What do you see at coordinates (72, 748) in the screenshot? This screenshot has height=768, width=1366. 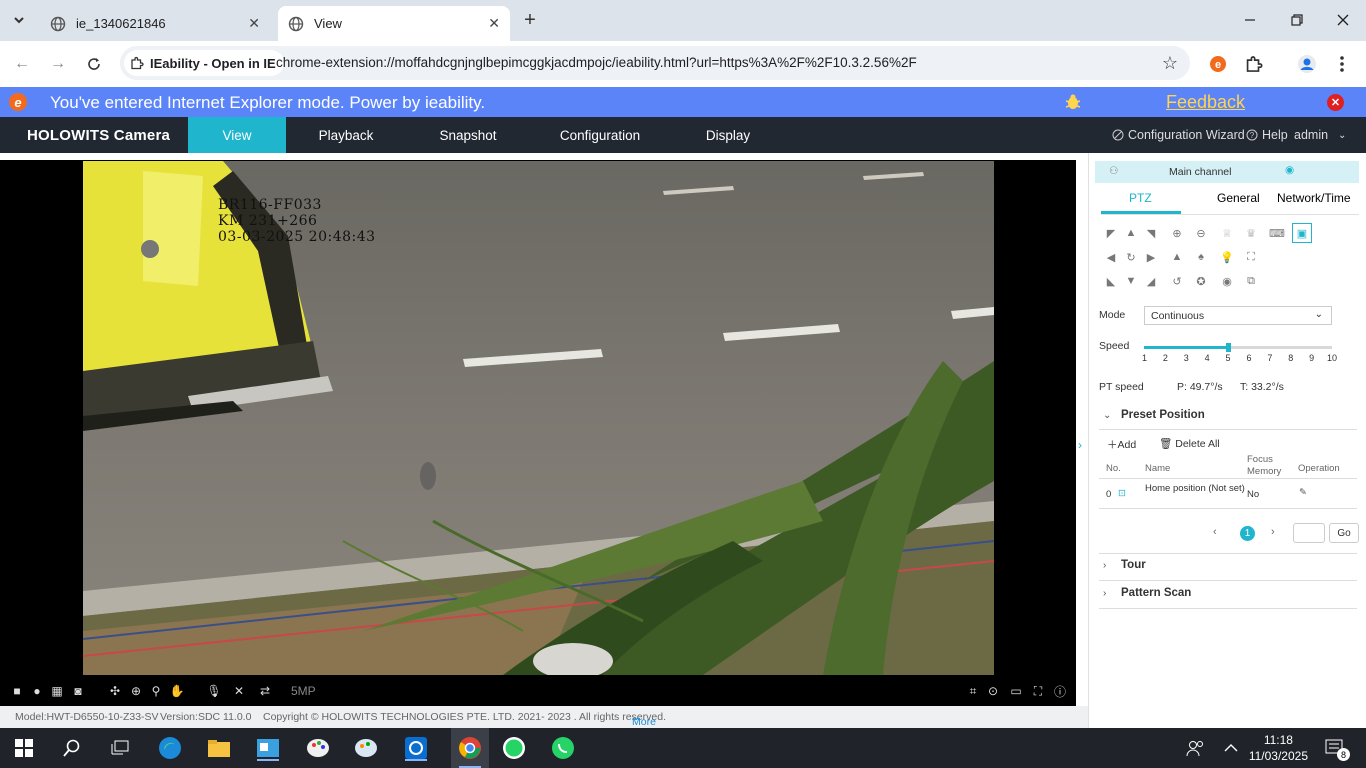 I see `search-icon` at bounding box center [72, 748].